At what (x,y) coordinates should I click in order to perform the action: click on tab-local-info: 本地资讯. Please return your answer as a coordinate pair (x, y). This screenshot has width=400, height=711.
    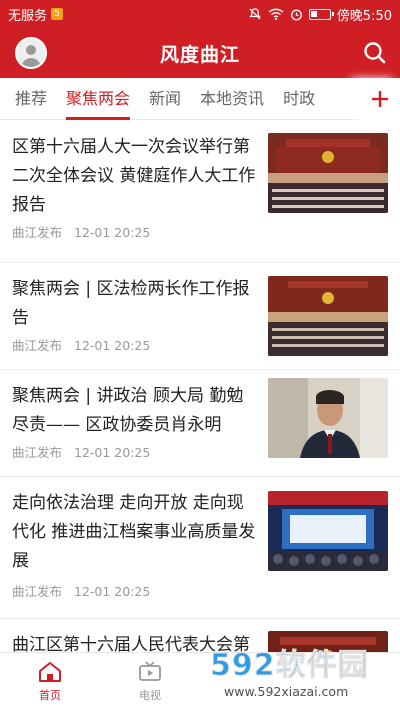
    Looking at the image, I should click on (232, 99).